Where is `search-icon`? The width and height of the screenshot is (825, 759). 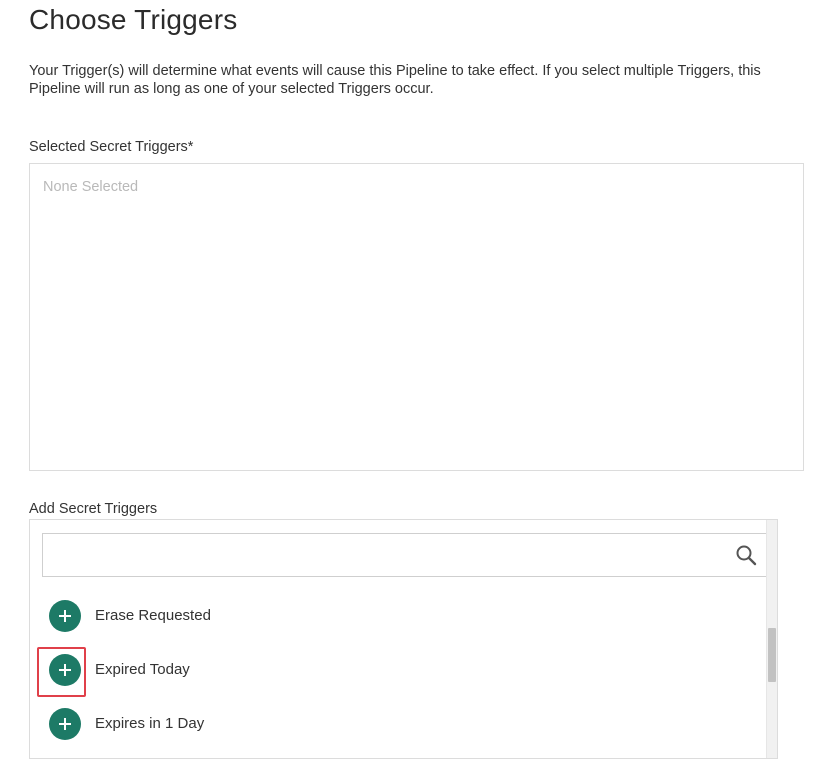
search-icon is located at coordinates (746, 555).